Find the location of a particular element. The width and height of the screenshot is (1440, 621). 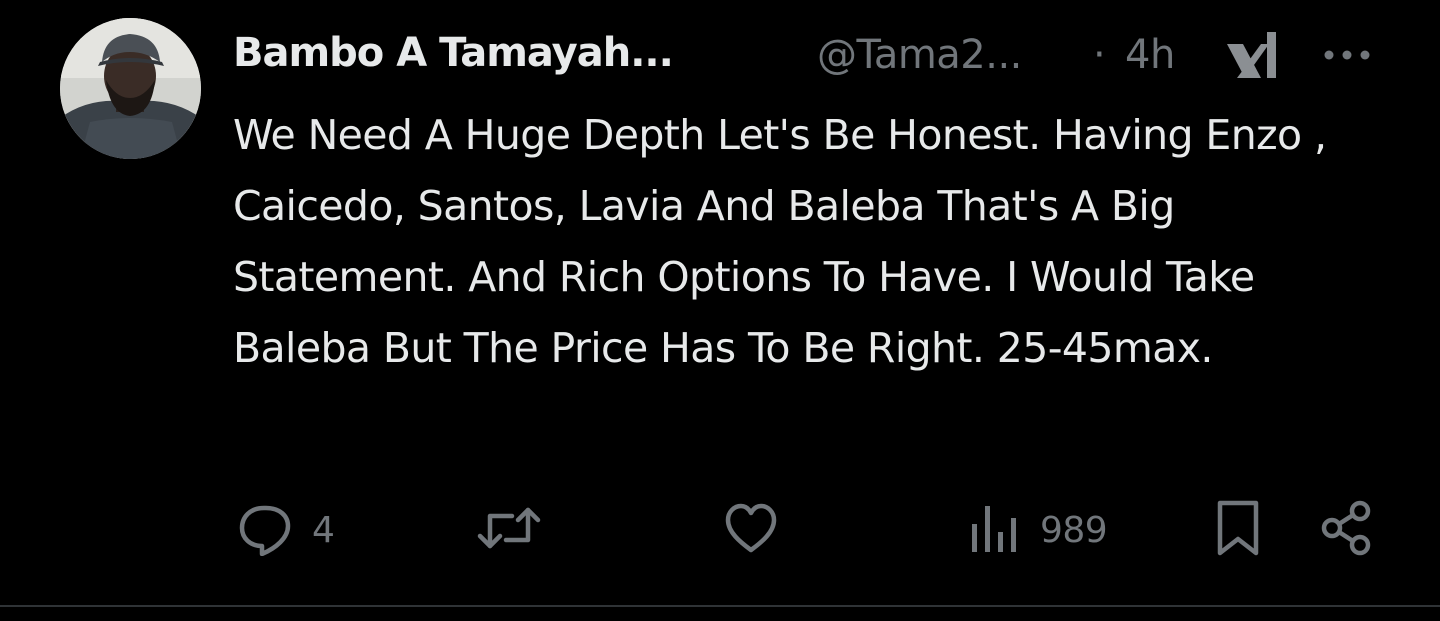

action-bar: 4 989 is located at coordinates (720, 530).